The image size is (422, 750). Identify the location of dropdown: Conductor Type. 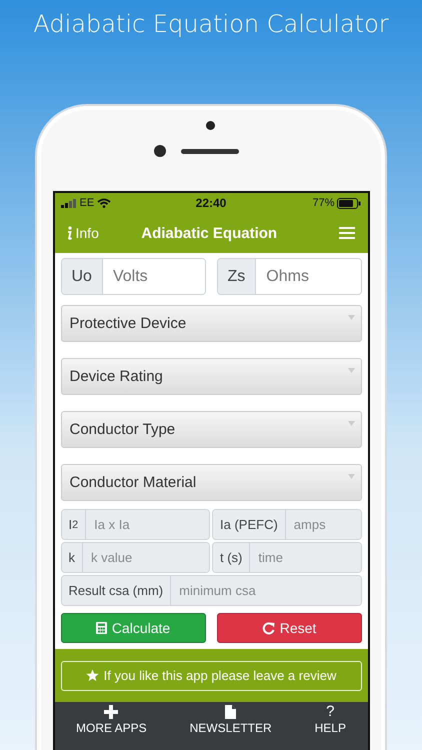
(211, 429).